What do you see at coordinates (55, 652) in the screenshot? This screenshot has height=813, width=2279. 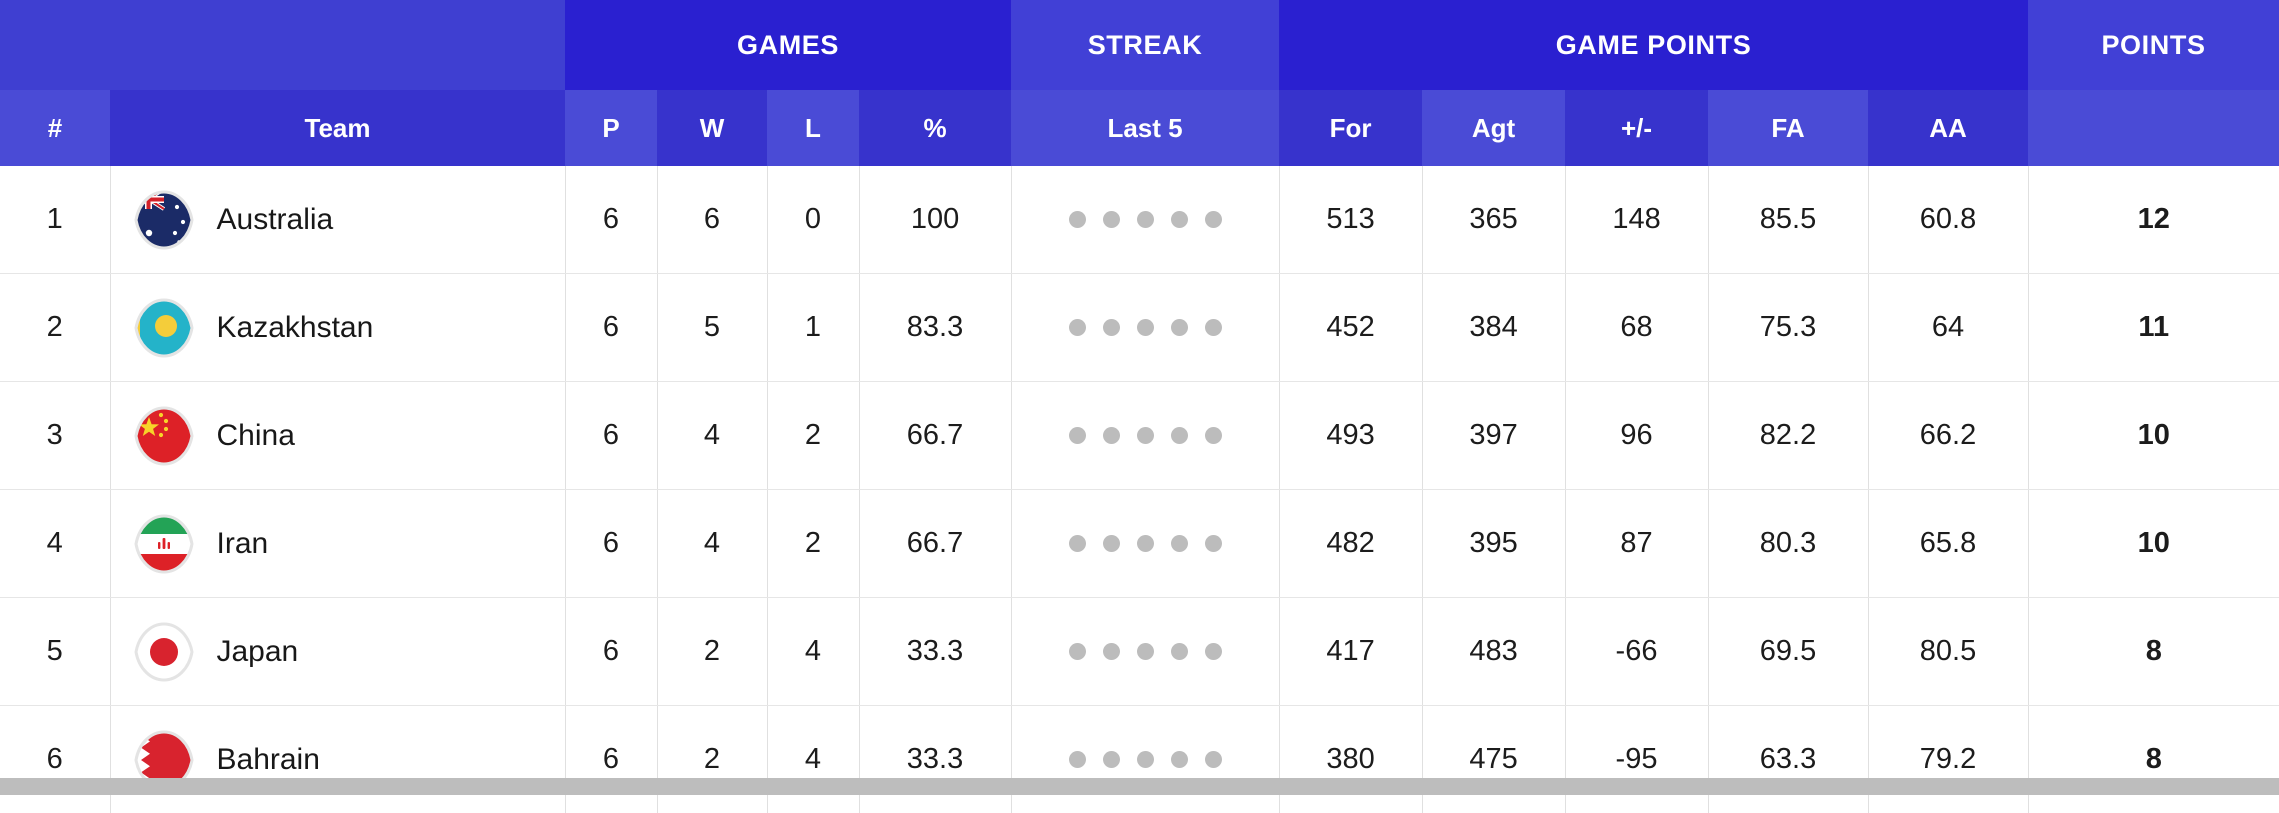 I see `cell-rank: 5` at bounding box center [55, 652].